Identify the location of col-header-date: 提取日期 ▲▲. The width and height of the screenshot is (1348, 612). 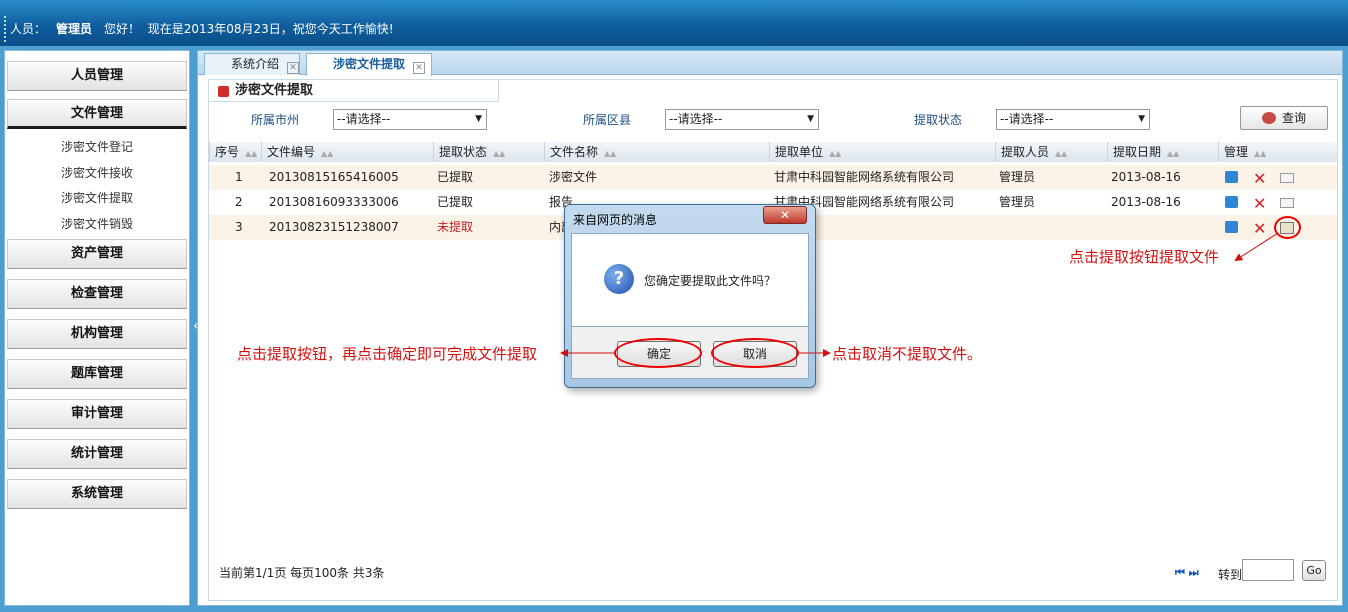
(1162, 152).